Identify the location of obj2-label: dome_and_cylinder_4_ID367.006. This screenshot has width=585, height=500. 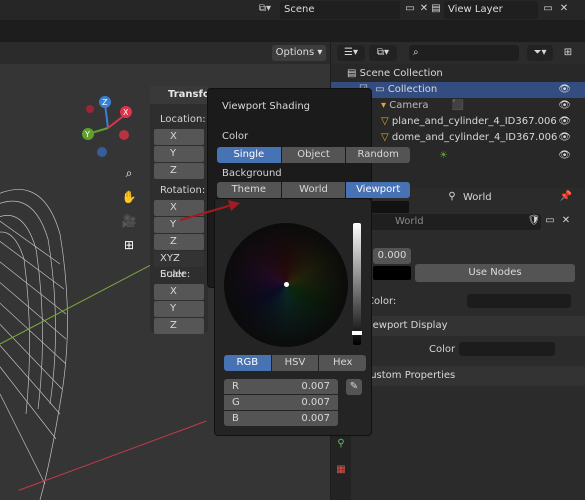
(474, 137).